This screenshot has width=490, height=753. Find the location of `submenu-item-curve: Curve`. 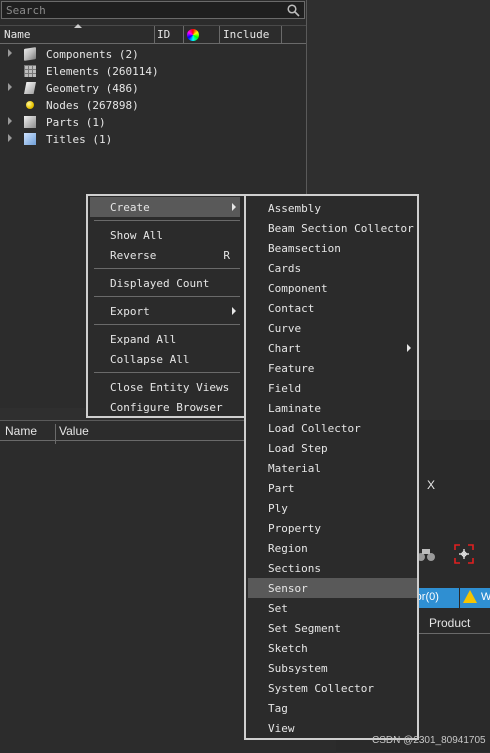

submenu-item-curve: Curve is located at coordinates (332, 328).